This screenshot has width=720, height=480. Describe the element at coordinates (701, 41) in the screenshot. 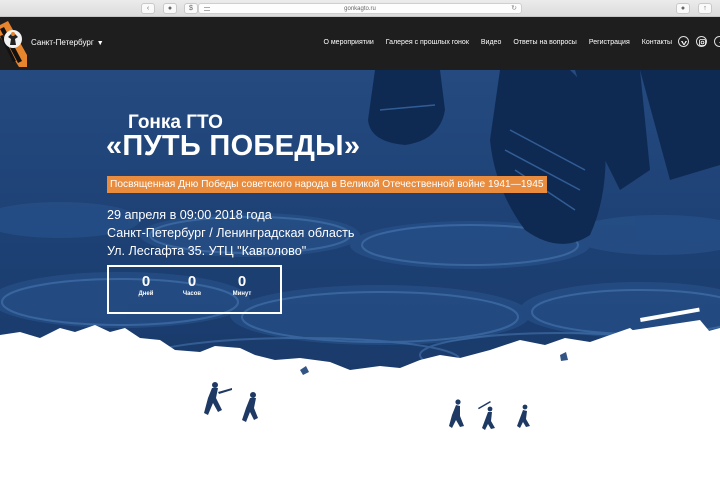

I see `instagram-icon` at that location.